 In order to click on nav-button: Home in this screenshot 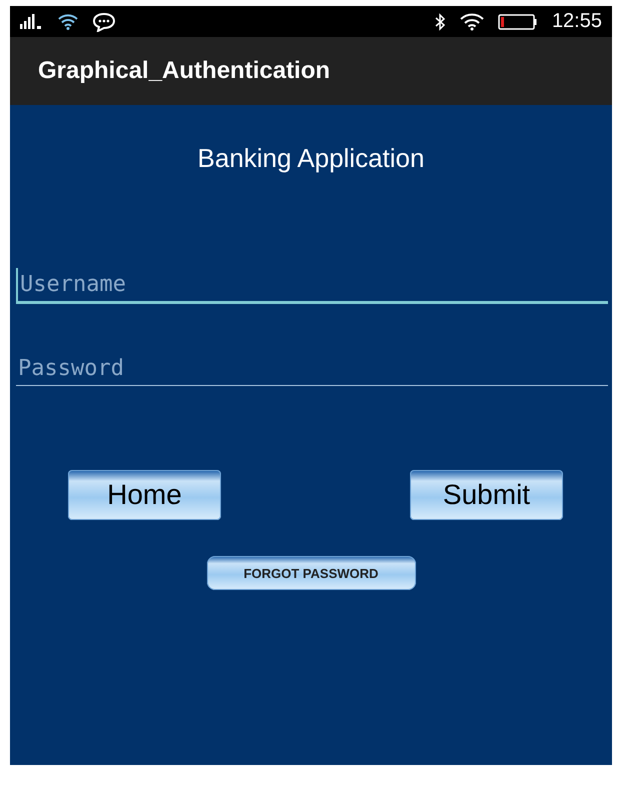, I will do `click(144, 495)`.